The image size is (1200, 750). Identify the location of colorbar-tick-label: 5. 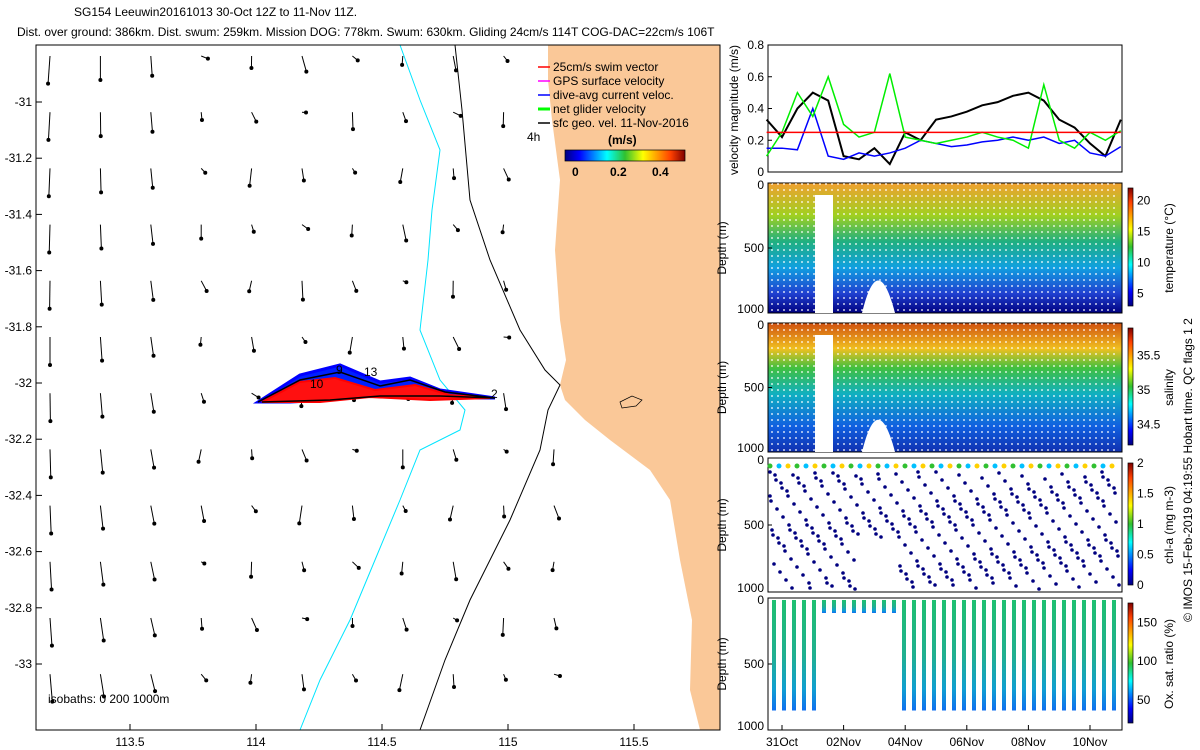
(1140, 294).